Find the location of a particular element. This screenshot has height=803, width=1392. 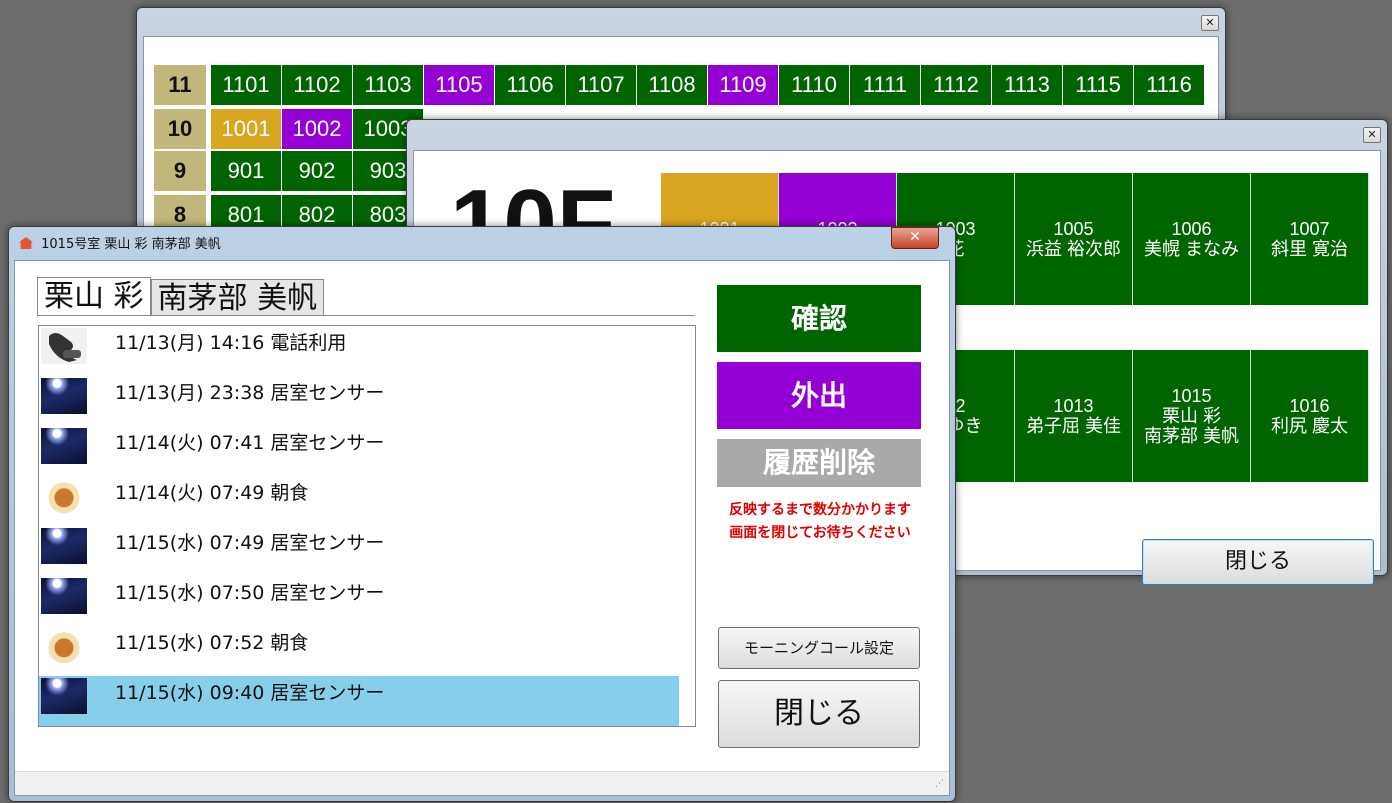

log-entry: 11/13(月) 14:16 電話利用 is located at coordinates (359, 351).